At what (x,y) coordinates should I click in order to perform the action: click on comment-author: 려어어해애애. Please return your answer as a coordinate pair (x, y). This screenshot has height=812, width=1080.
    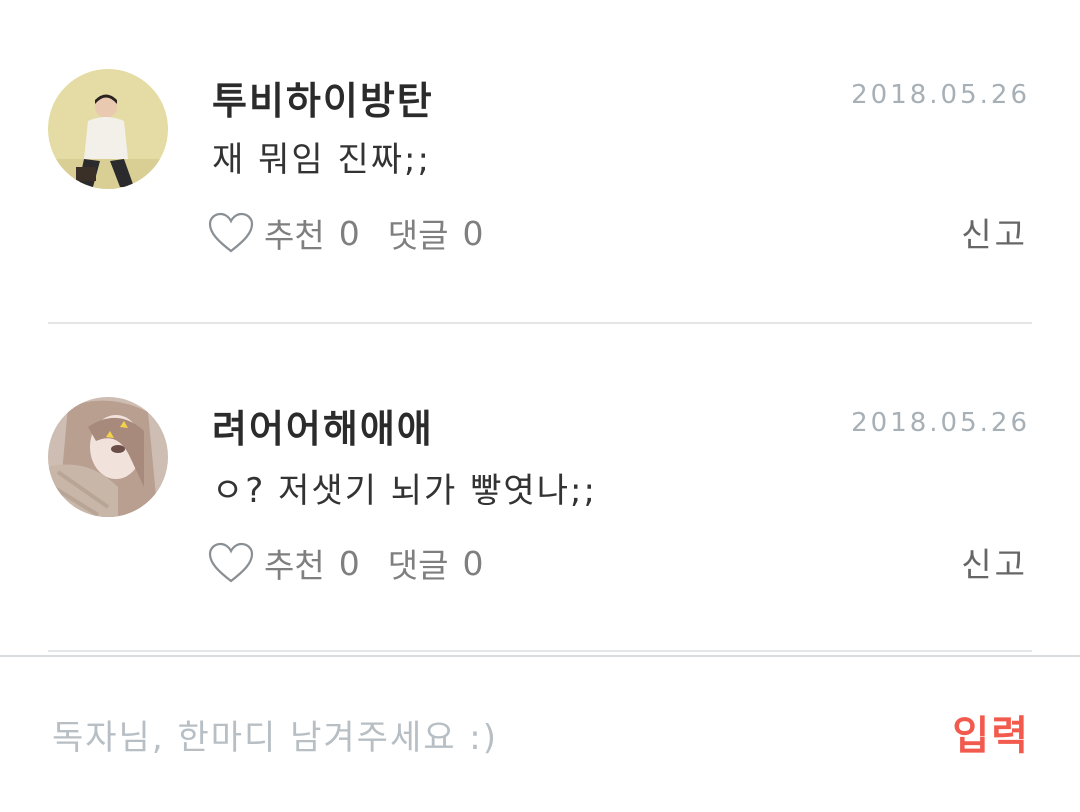
    Looking at the image, I should click on (323, 425).